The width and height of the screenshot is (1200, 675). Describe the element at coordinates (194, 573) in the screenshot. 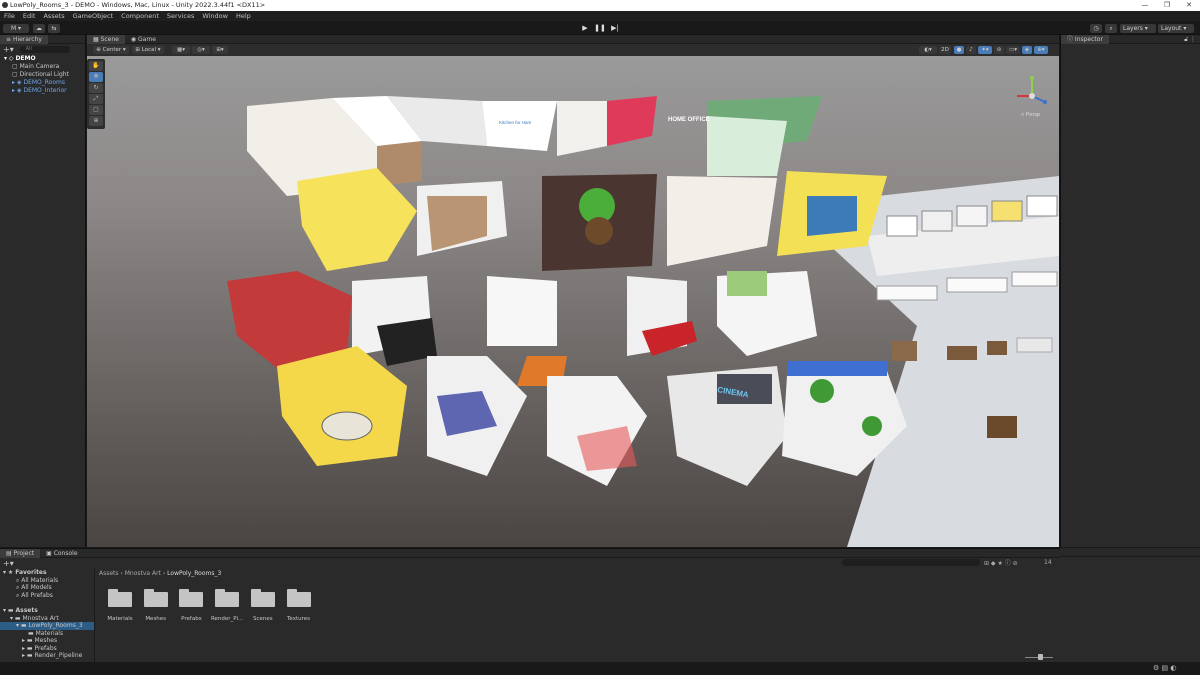

I see `breadcrumb-lowpoly: LowPoly_Rooms_3` at that location.